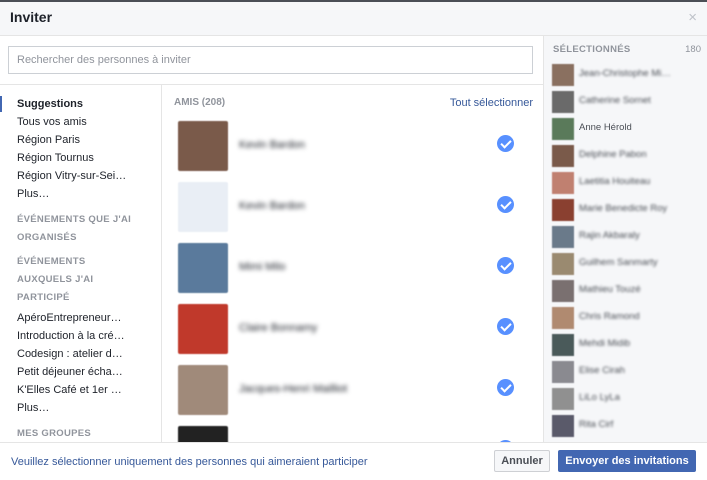 This screenshot has height=480, width=707. What do you see at coordinates (627, 399) in the screenshot?
I see `selected-person: LiLo LyLa` at bounding box center [627, 399].